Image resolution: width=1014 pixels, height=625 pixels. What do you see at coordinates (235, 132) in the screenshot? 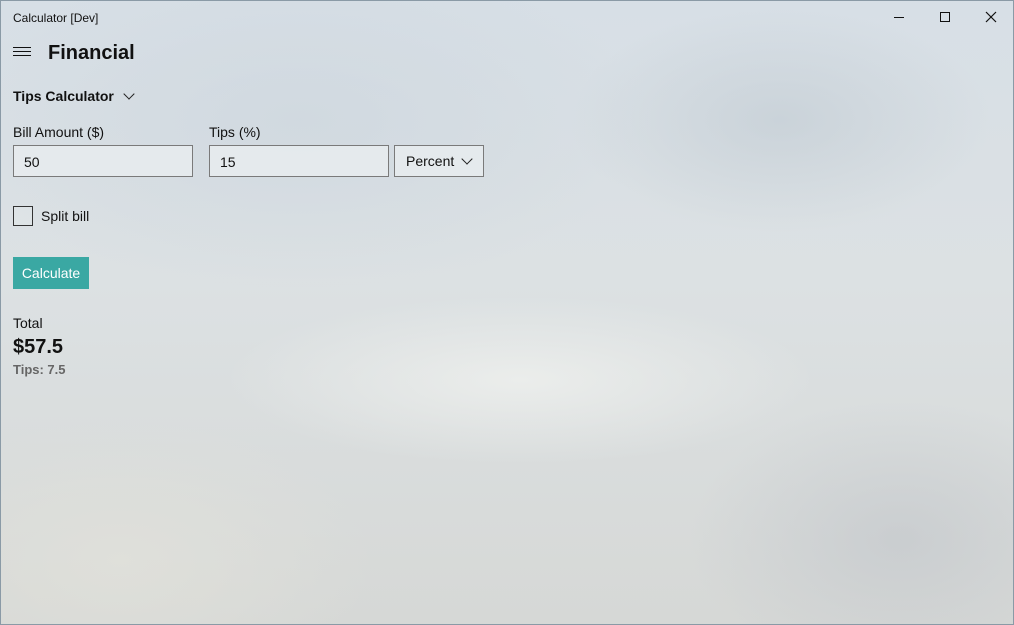
I see `tips-label: Tips (%)` at bounding box center [235, 132].